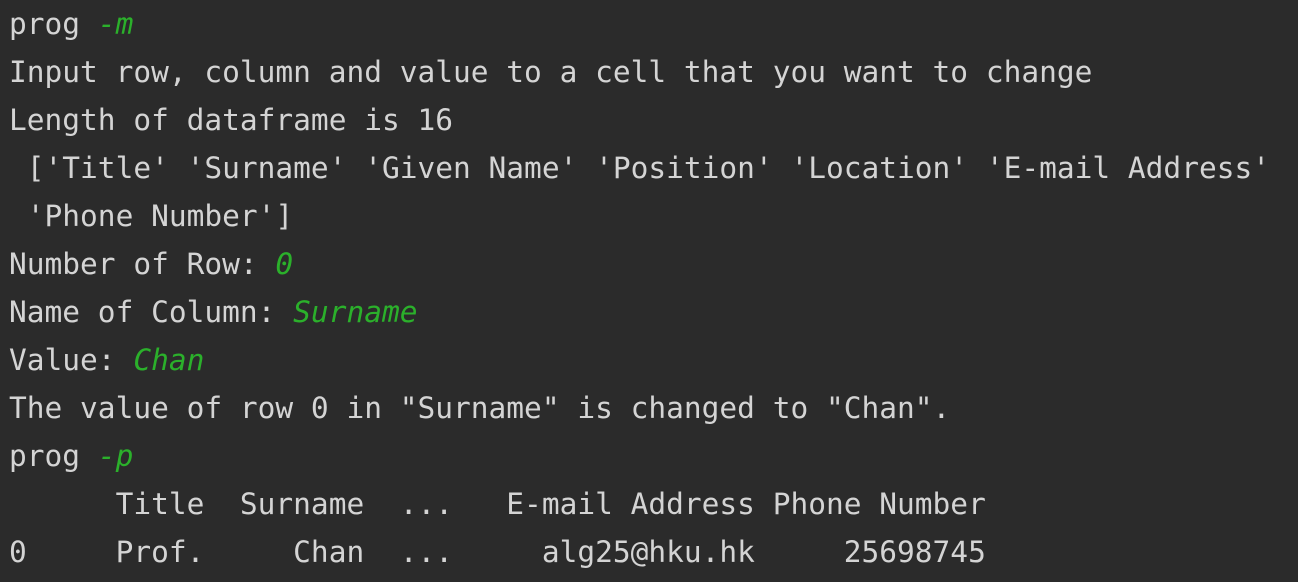 The height and width of the screenshot is (582, 1298). Describe the element at coordinates (142, 264) in the screenshot. I see `row-prompt: Number of Row:` at that location.